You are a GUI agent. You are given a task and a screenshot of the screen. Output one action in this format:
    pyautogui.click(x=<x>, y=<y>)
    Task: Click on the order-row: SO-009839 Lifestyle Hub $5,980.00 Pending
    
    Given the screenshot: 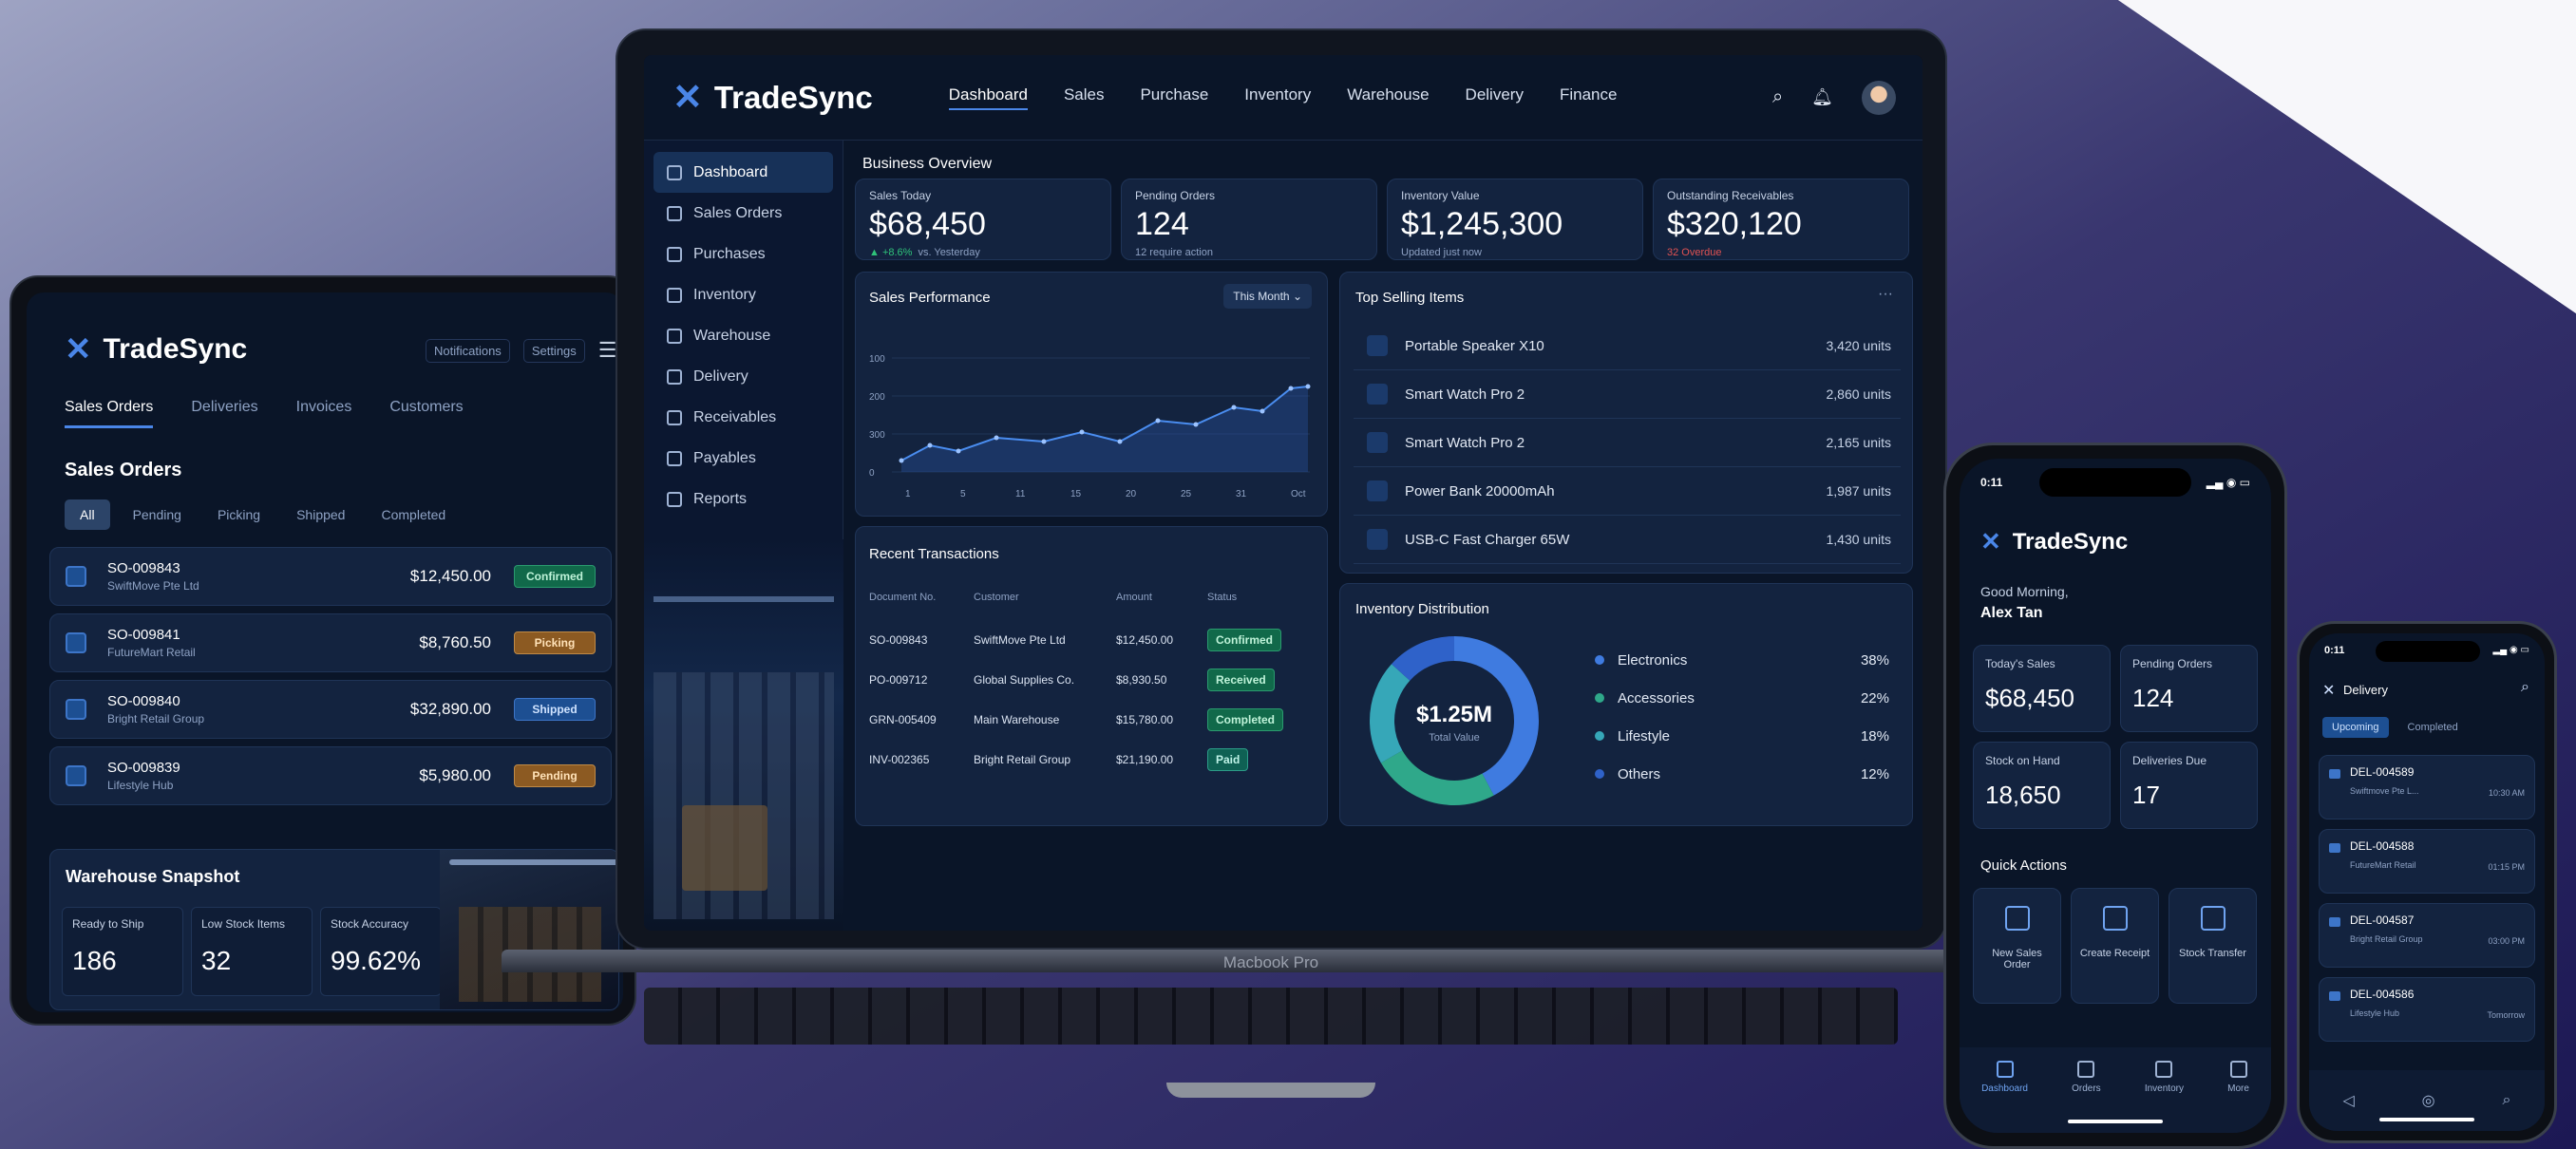 What is the action you would take?
    pyautogui.click(x=330, y=775)
    